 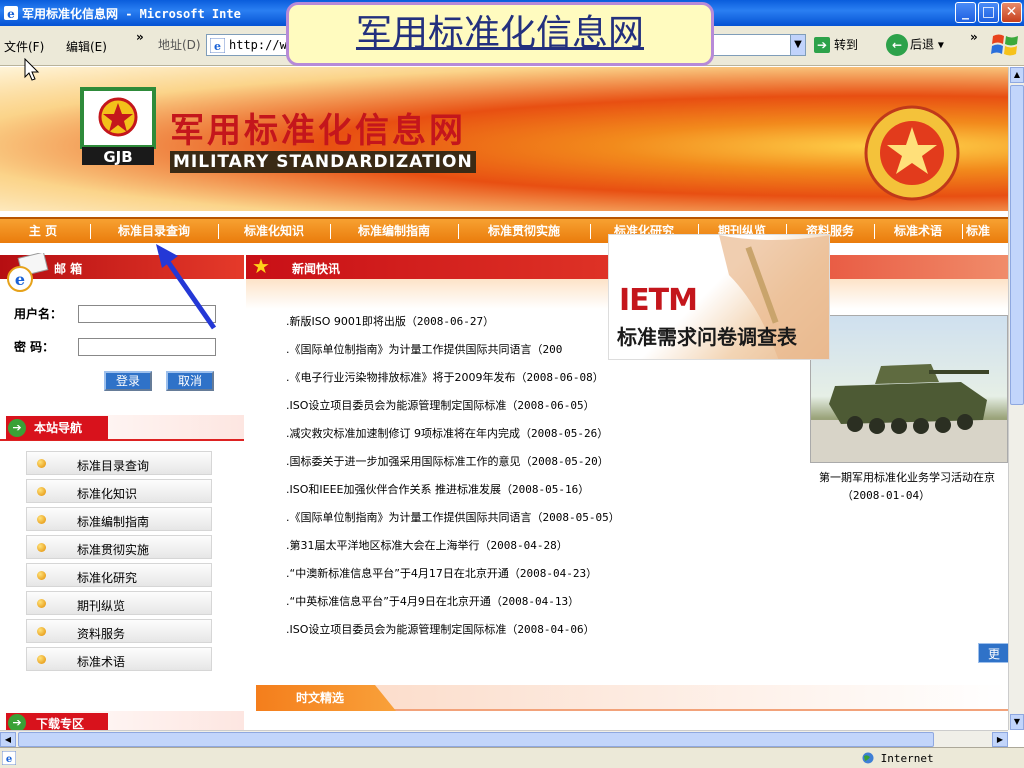 I want to click on site-nav-label: 标准化研究, so click(x=107, y=578).